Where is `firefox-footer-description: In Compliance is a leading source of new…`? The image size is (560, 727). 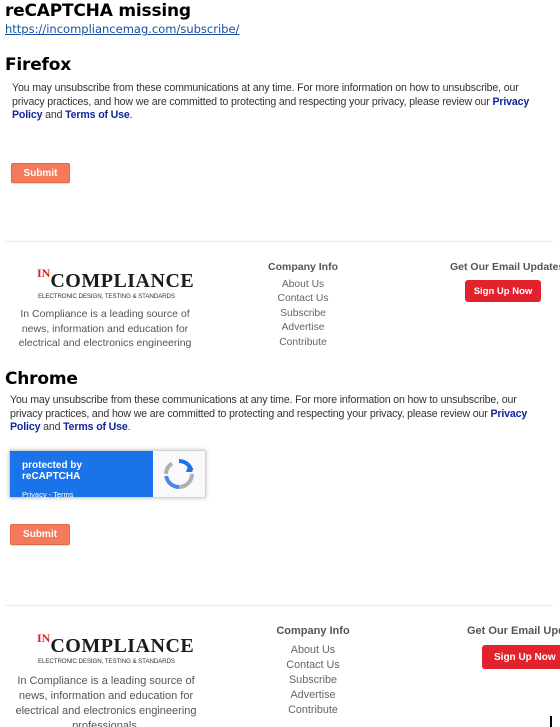
firefox-footer-description: In Compliance is a leading source of new… is located at coordinates (105, 328).